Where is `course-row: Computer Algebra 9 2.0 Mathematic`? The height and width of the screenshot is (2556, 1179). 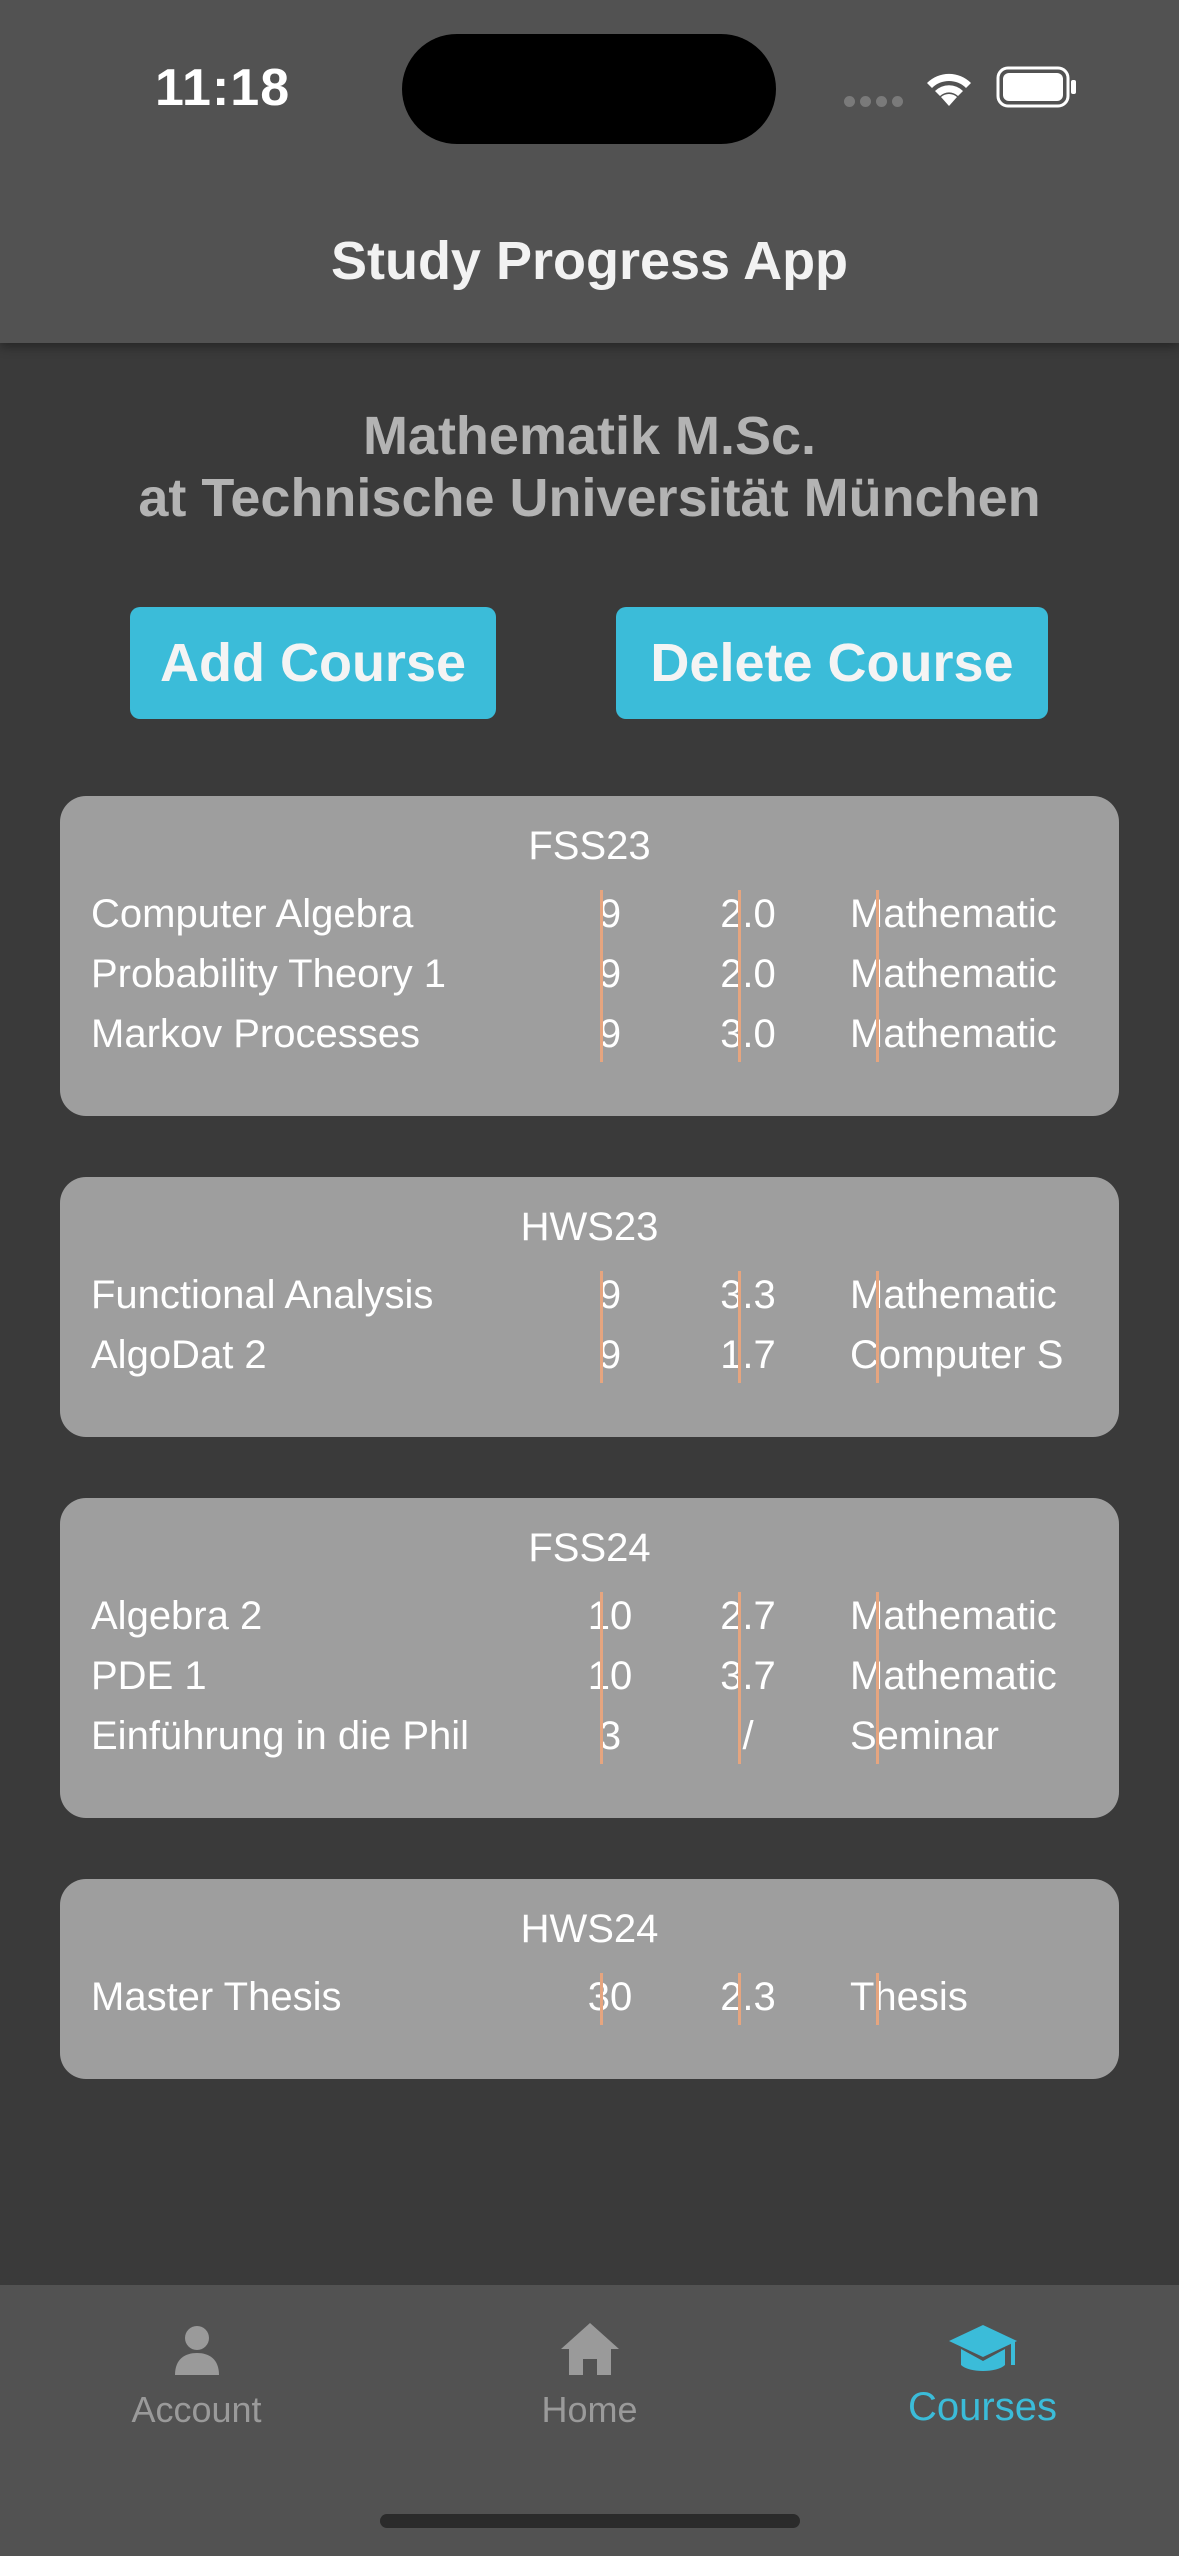 course-row: Computer Algebra 9 2.0 Mathematic is located at coordinates (589, 914).